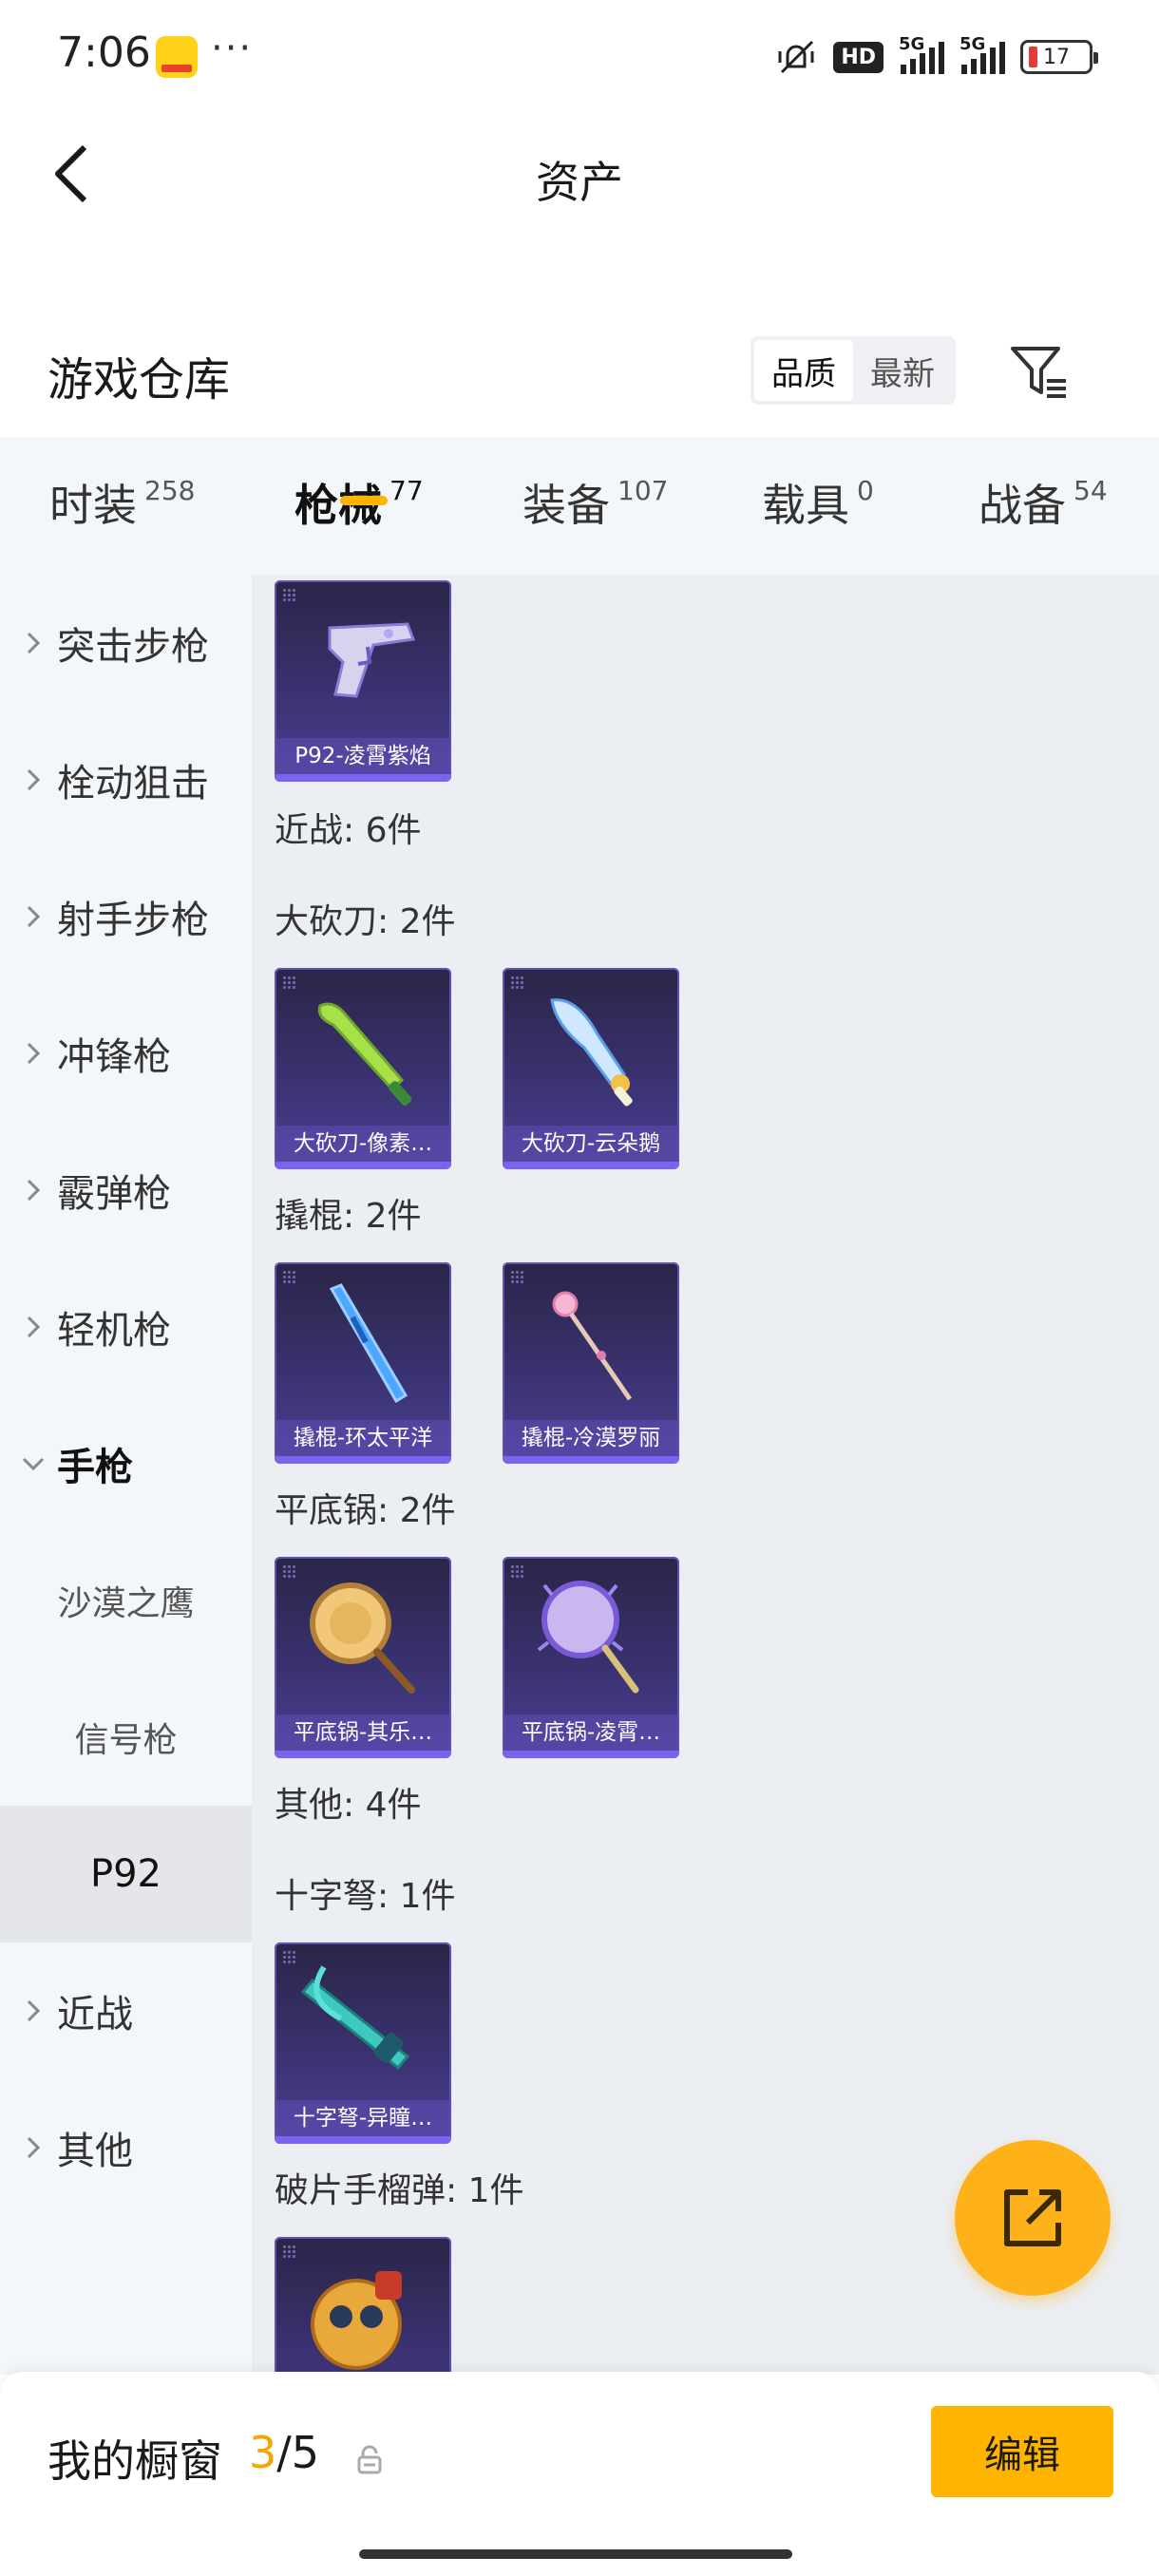 Image resolution: width=1159 pixels, height=2576 pixels. I want to click on share-button, so click(1033, 2218).